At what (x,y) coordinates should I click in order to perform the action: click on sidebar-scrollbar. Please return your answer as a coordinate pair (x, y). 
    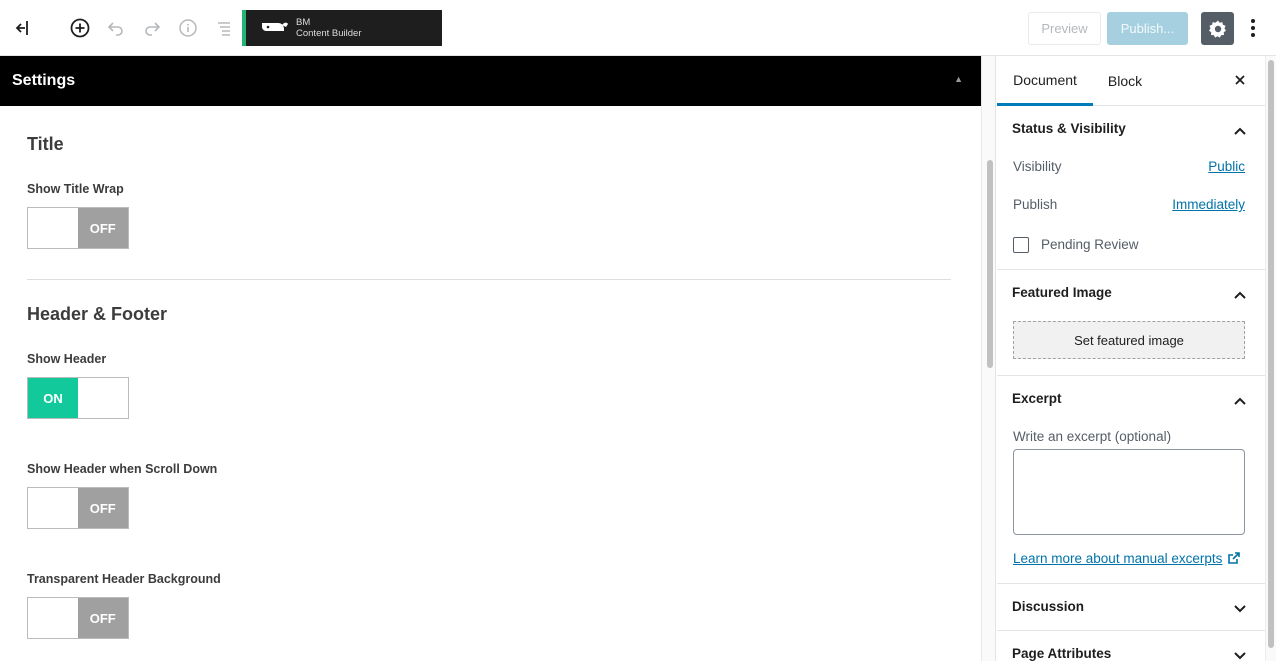
    Looking at the image, I should click on (1270, 358).